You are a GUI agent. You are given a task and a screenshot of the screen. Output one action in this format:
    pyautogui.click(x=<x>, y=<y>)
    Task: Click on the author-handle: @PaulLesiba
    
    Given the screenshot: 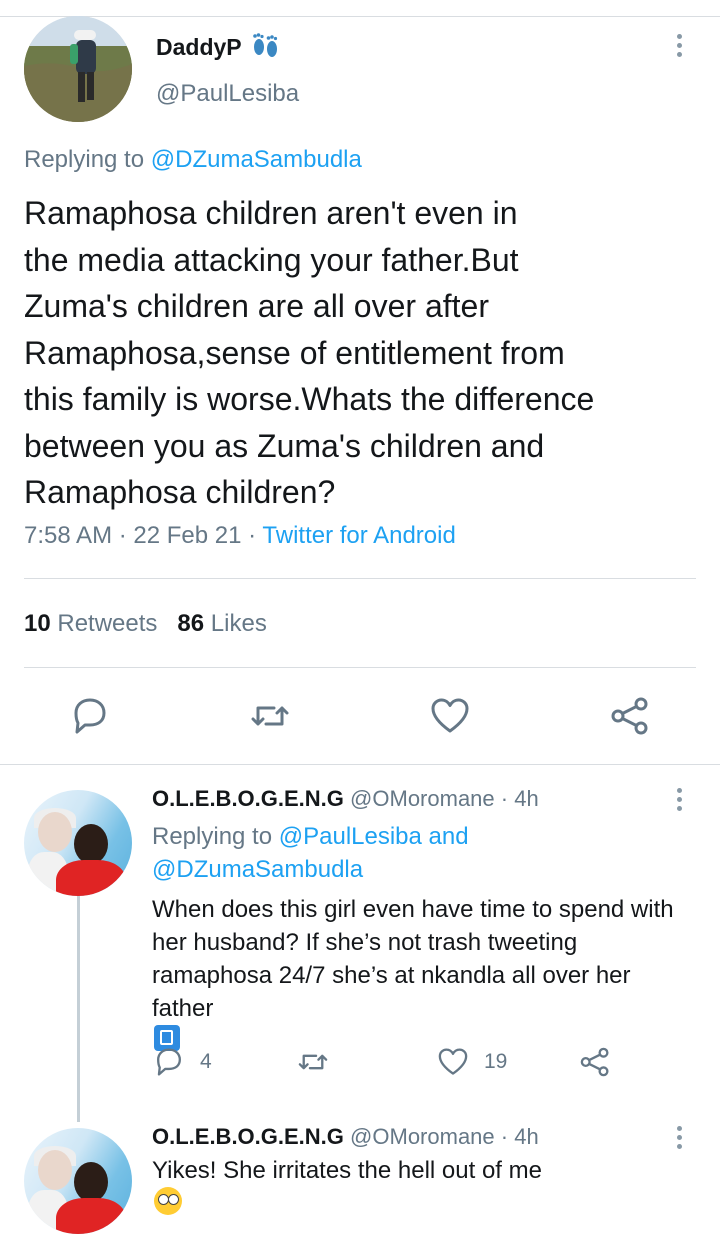 What is the action you would take?
    pyautogui.click(x=227, y=94)
    